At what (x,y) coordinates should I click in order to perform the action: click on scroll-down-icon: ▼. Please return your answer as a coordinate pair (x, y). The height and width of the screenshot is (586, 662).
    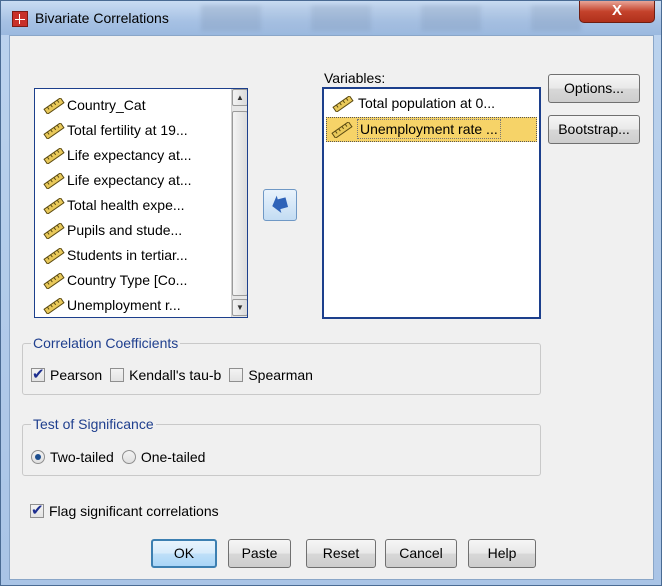
    Looking at the image, I should click on (239, 307).